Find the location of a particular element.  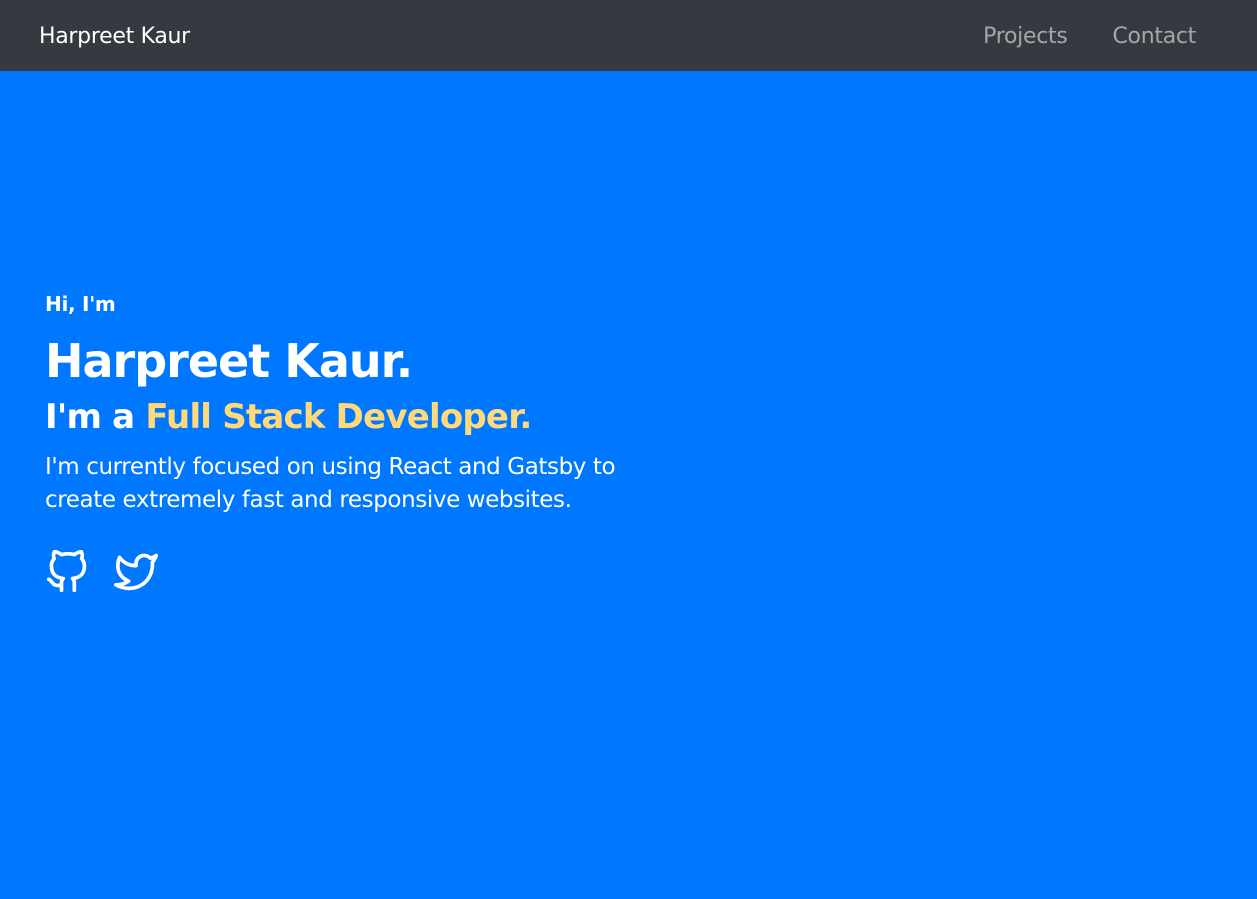

navbar: Harpreet Kaur Projects Contact is located at coordinates (628, 35).